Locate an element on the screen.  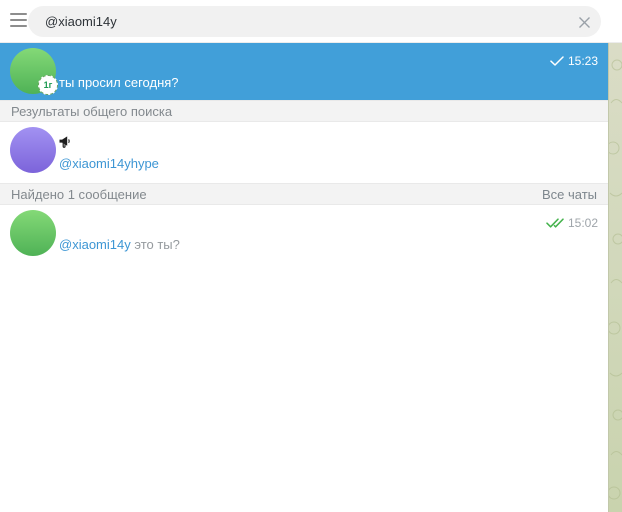
global-result-row: @xiaomi14yhype is located at coordinates (304, 152).